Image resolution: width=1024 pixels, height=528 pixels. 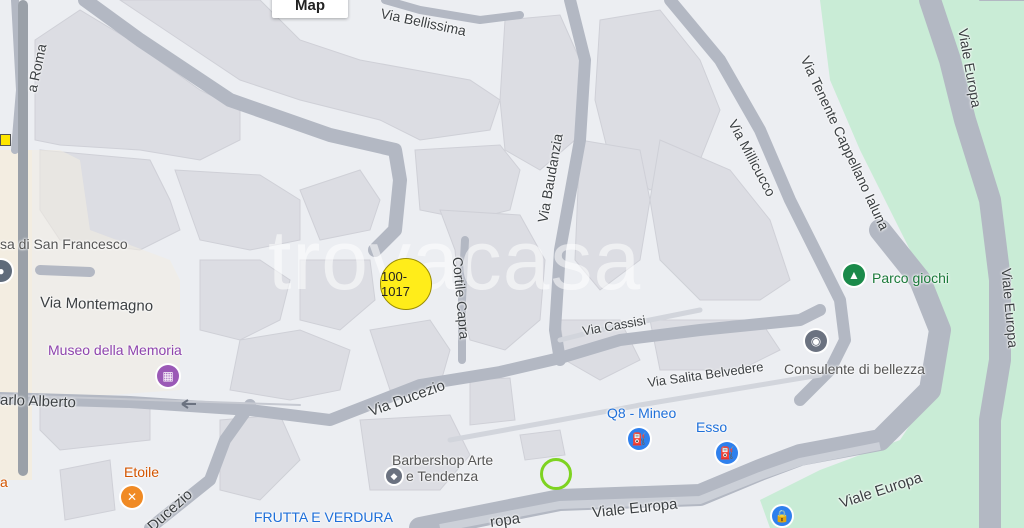 What do you see at coordinates (442, 476) in the screenshot?
I see `poi-barbershop-line2: e Tendenza` at bounding box center [442, 476].